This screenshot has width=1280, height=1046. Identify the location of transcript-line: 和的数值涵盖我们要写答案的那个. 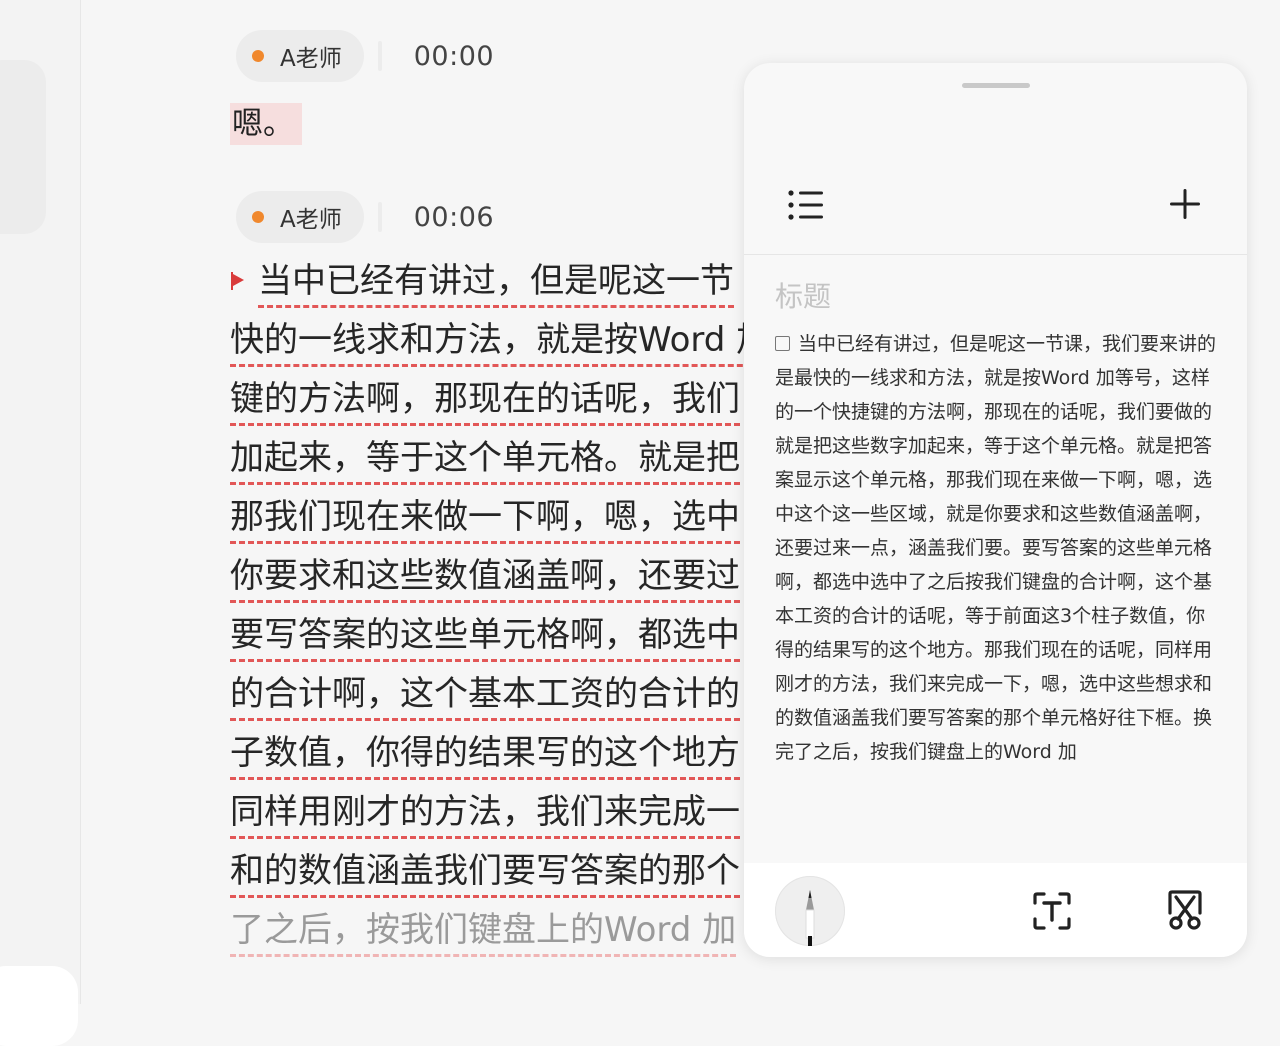
(485, 873).